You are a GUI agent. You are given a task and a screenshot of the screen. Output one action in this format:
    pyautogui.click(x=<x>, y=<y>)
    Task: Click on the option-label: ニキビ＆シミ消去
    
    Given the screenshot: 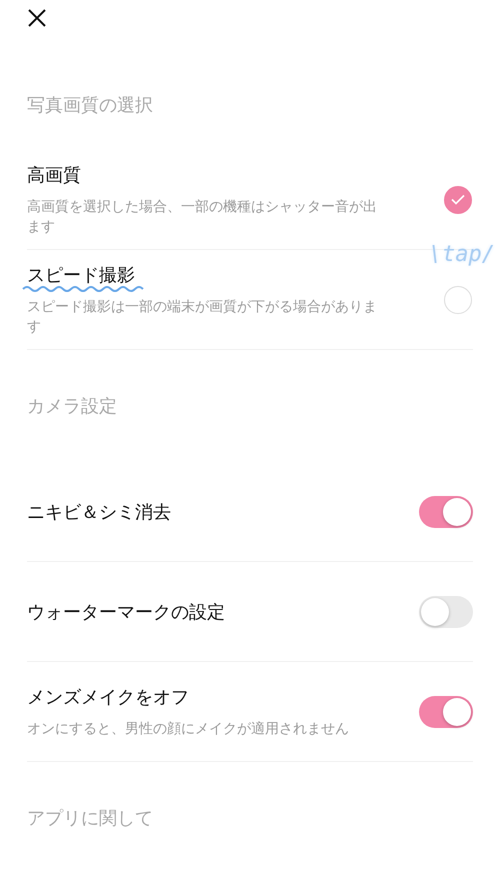 What is the action you would take?
    pyautogui.click(x=99, y=512)
    